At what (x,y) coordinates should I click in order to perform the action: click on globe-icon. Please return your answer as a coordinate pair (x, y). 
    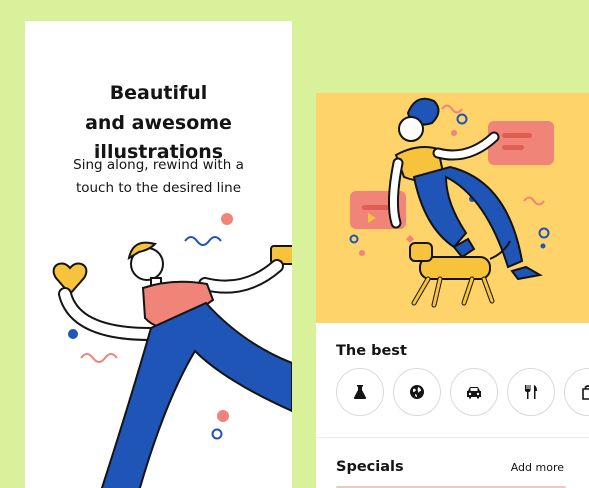
    Looking at the image, I should click on (417, 392).